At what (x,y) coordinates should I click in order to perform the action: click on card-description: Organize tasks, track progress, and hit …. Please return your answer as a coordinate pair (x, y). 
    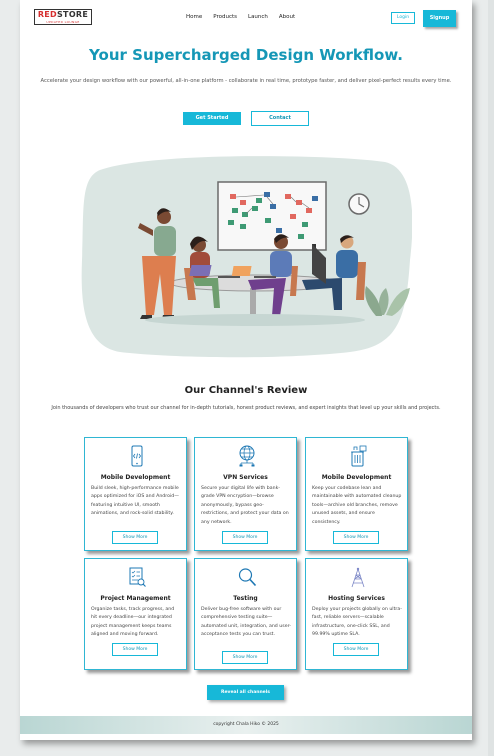
    Looking at the image, I should click on (133, 622).